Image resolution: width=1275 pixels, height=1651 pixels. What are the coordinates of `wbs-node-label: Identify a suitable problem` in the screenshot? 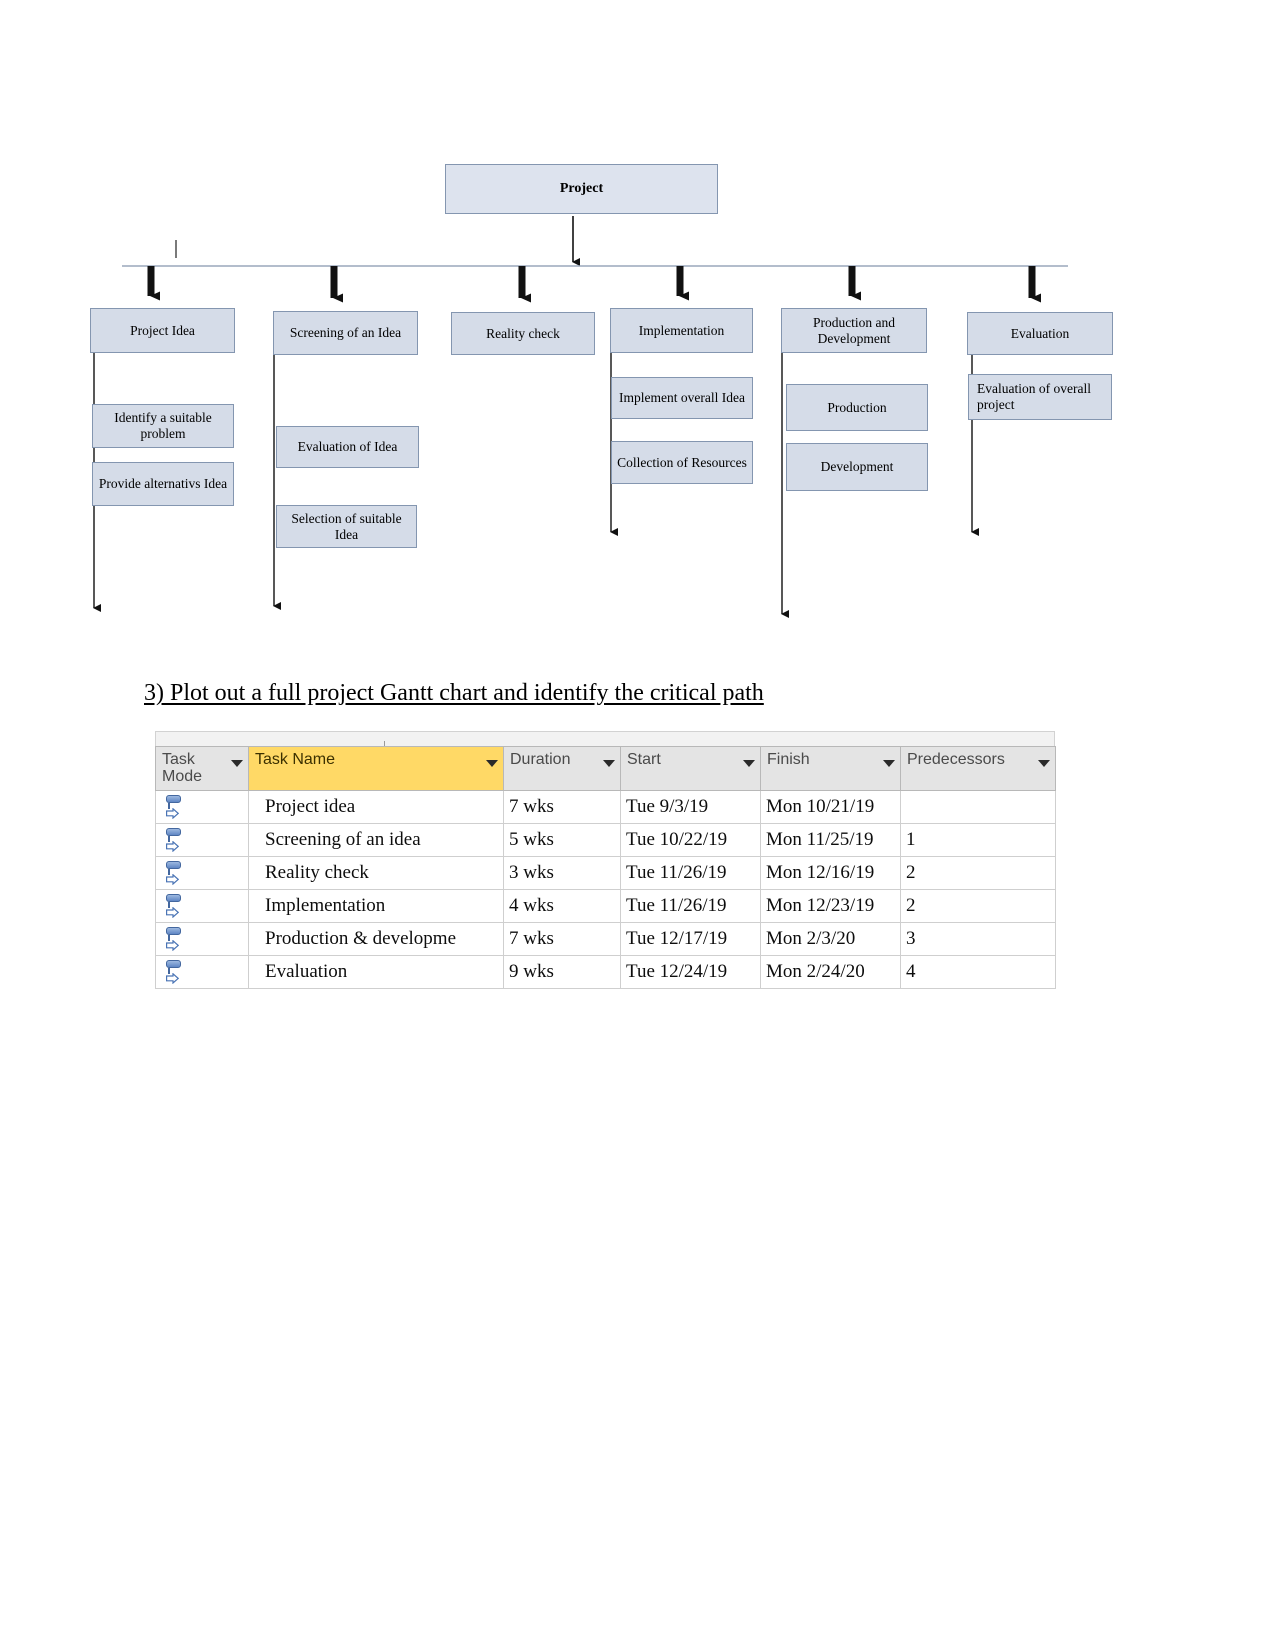 It's located at (163, 425).